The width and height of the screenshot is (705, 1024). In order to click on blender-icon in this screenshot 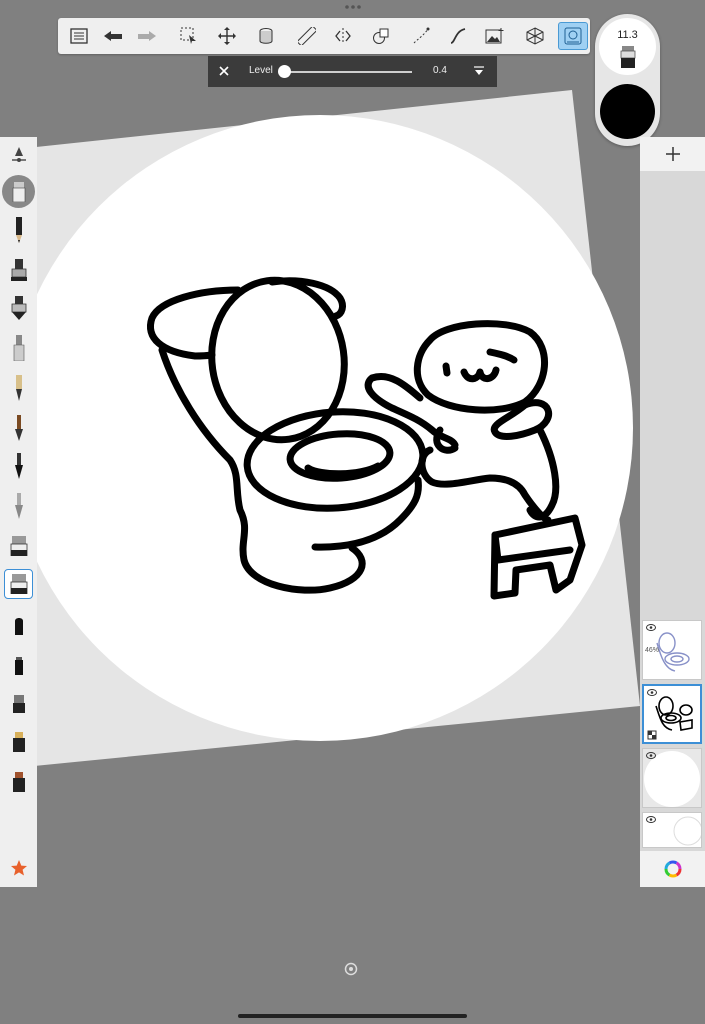, I will do `click(18, 506)`.